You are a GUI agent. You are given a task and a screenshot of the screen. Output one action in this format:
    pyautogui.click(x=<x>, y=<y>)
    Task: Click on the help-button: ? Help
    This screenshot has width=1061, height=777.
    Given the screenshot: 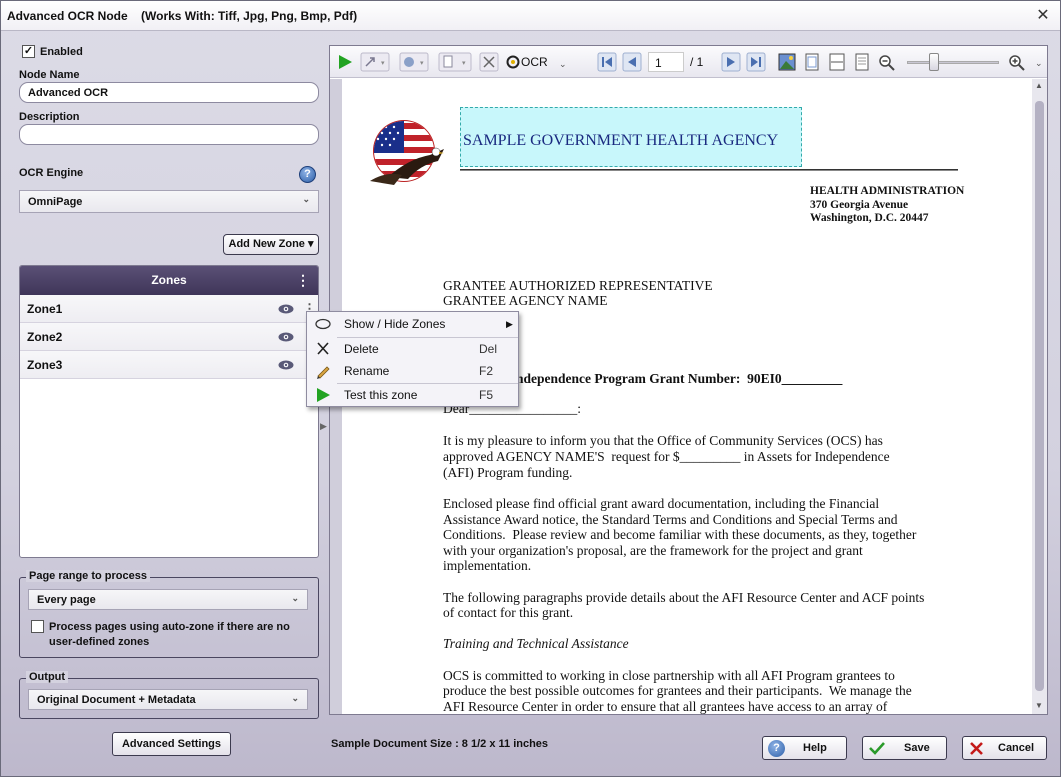 What is the action you would take?
    pyautogui.click(x=804, y=748)
    